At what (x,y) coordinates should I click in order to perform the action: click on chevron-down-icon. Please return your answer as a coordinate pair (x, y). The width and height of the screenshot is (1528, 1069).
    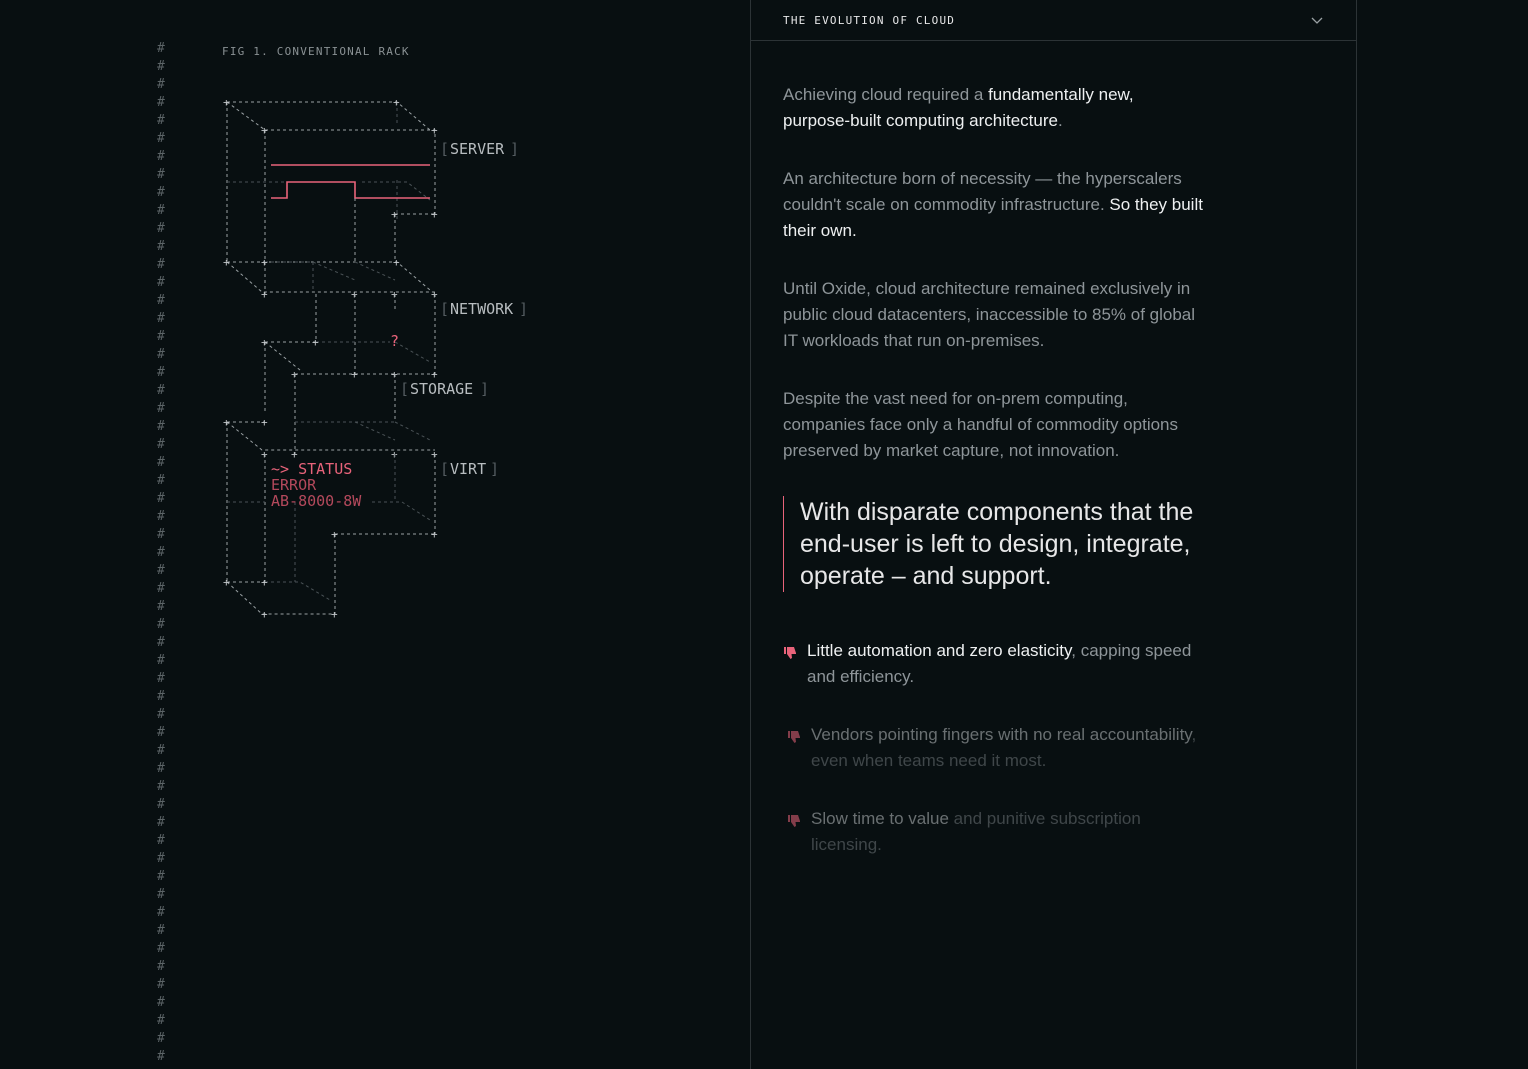
    Looking at the image, I should click on (1317, 20).